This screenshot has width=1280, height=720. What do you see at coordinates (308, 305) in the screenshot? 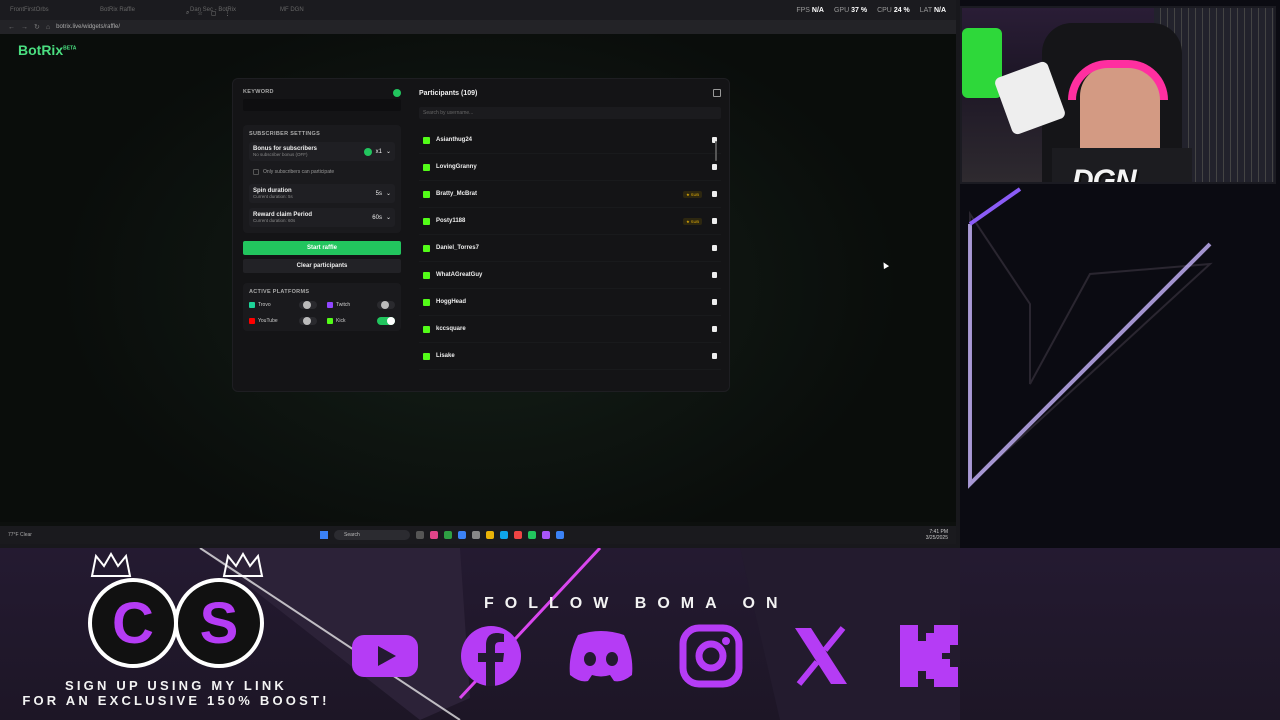
I see `trovo-toggle` at bounding box center [308, 305].